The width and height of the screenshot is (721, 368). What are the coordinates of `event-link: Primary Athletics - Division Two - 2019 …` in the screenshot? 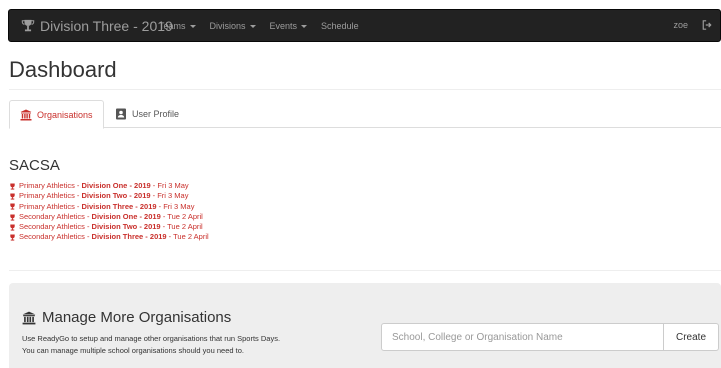 It's located at (109, 196).